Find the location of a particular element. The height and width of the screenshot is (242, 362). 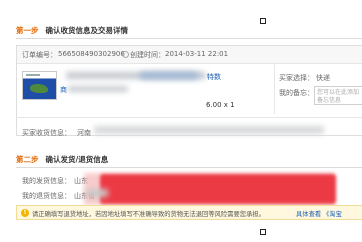

remark-placeholder: 您可以在此添加备忘信息 is located at coordinates (338, 96).